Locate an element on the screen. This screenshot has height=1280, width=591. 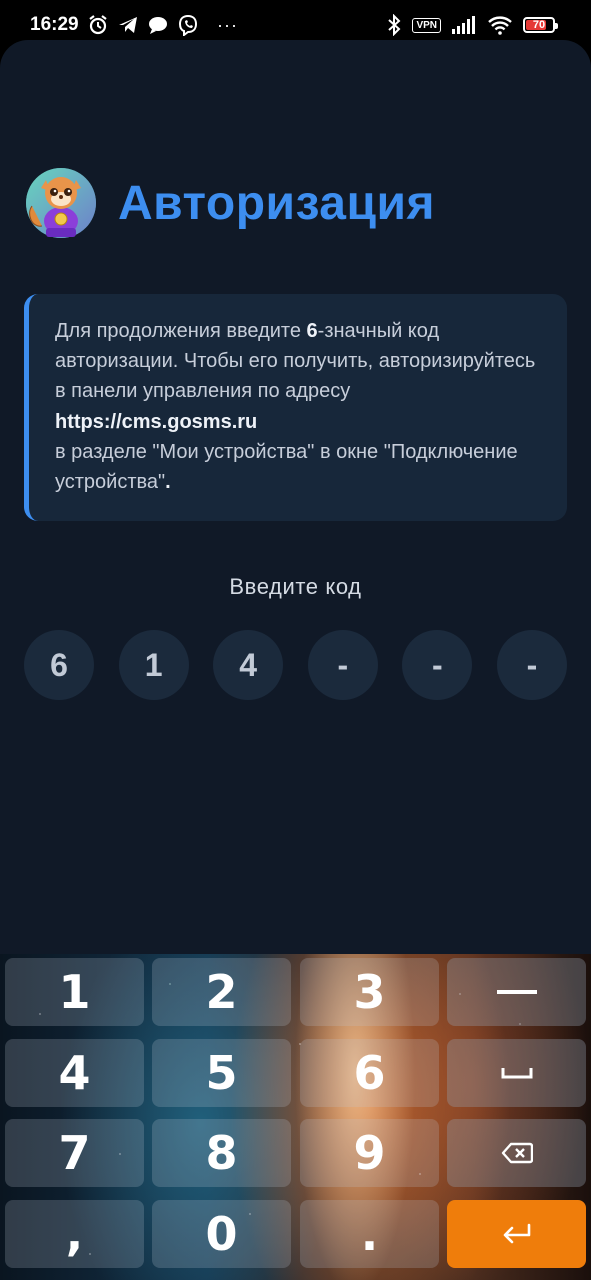
key-2: 2 is located at coordinates (221, 992).